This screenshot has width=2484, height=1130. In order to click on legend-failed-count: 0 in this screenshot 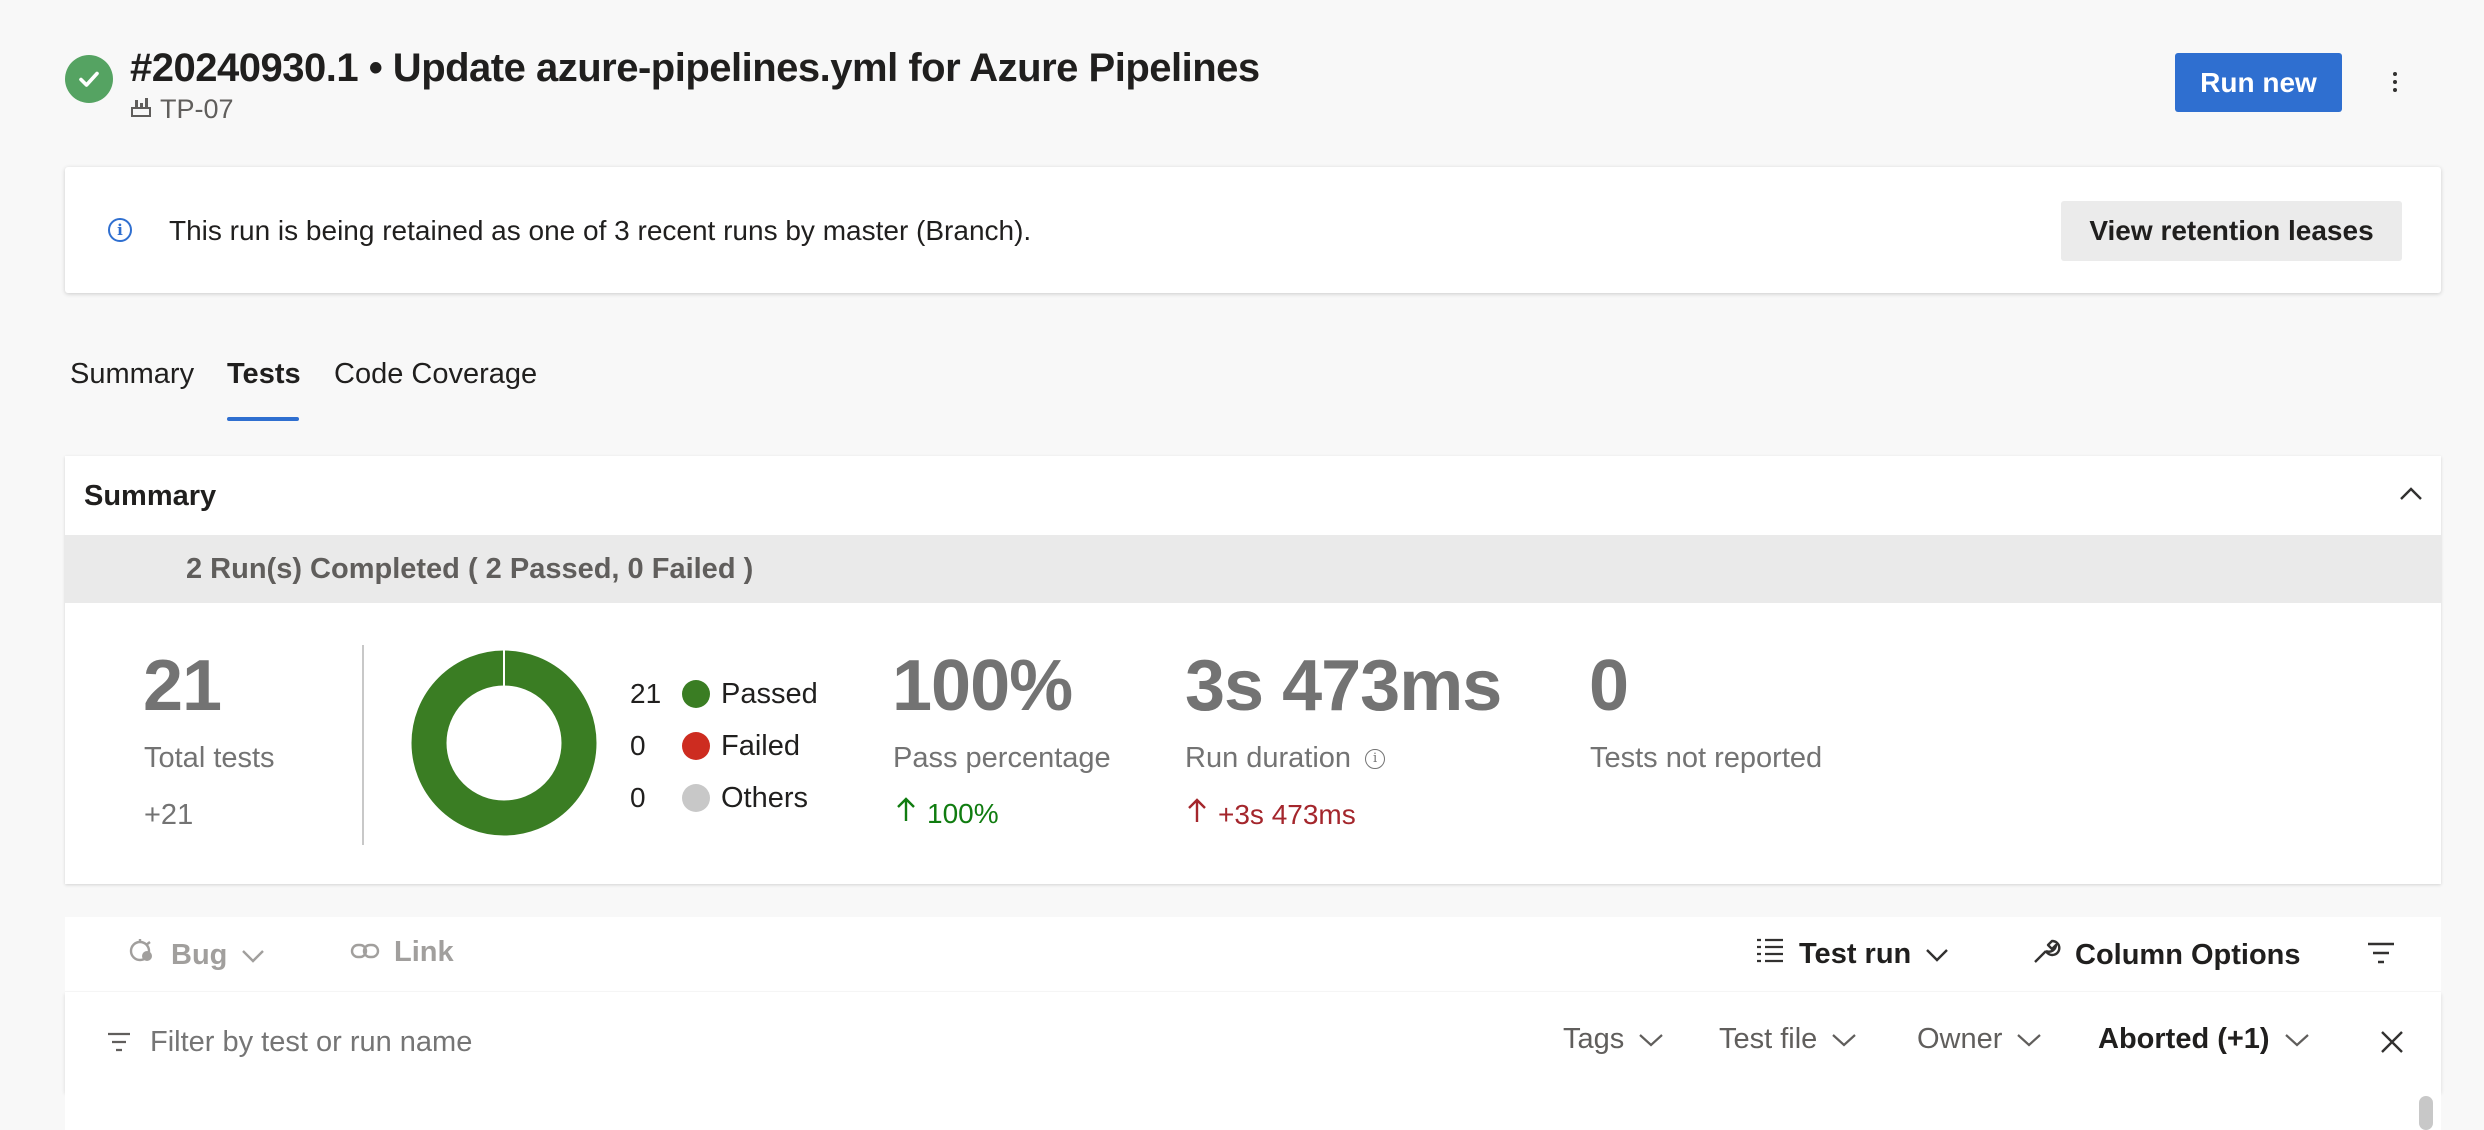, I will do `click(638, 745)`.